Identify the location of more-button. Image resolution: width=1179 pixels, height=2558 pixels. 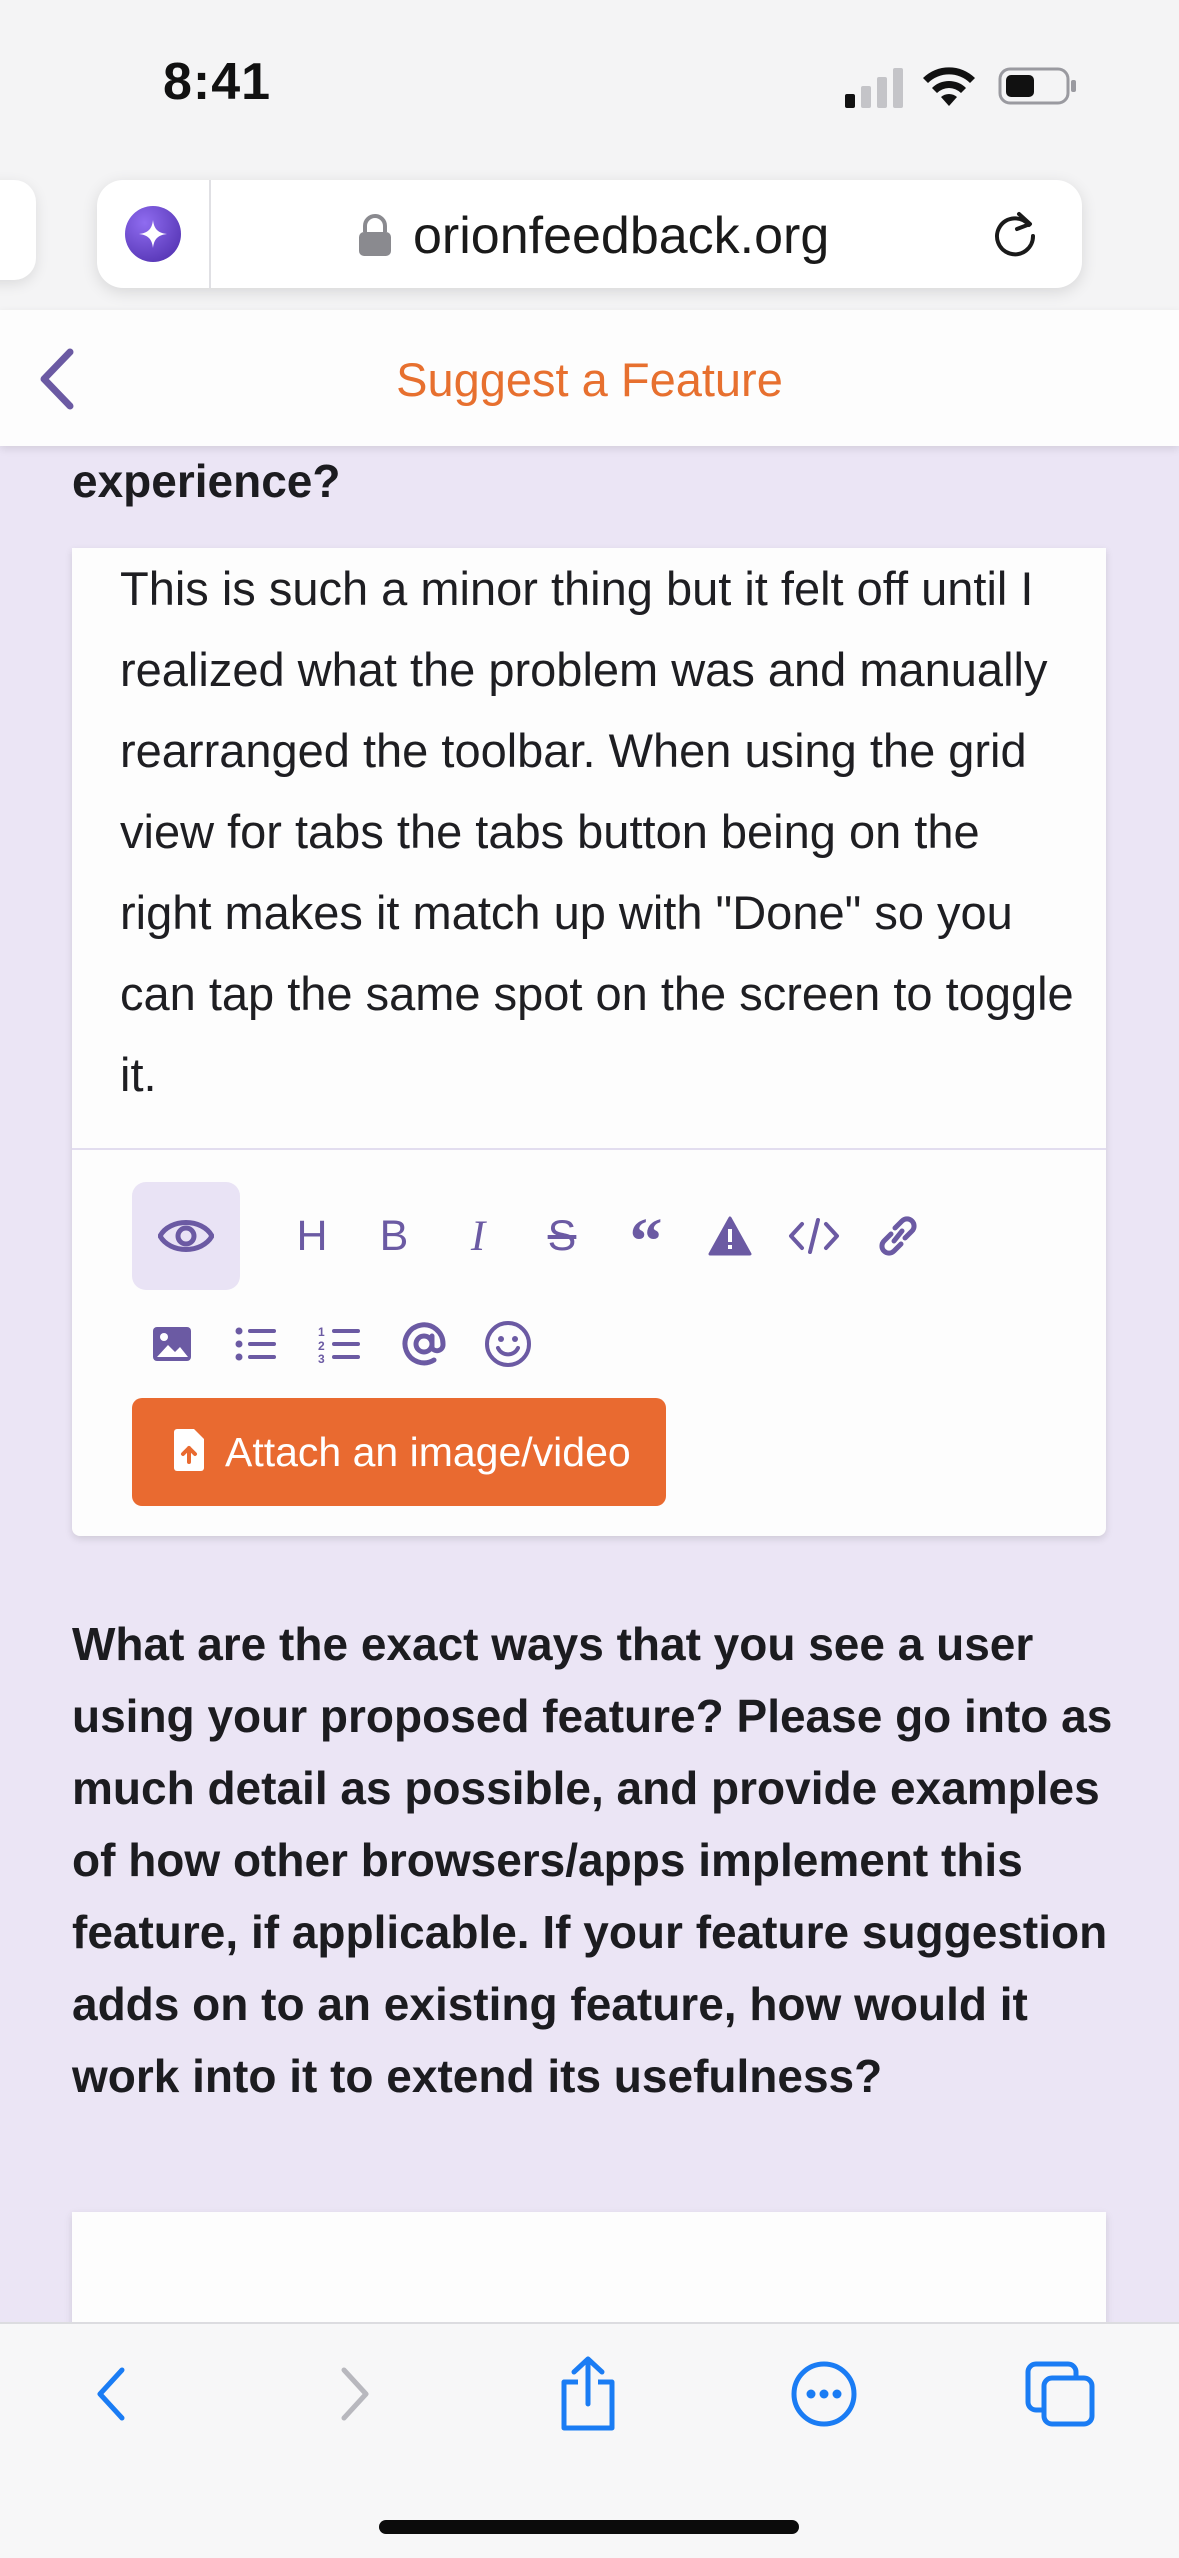
(824, 2394).